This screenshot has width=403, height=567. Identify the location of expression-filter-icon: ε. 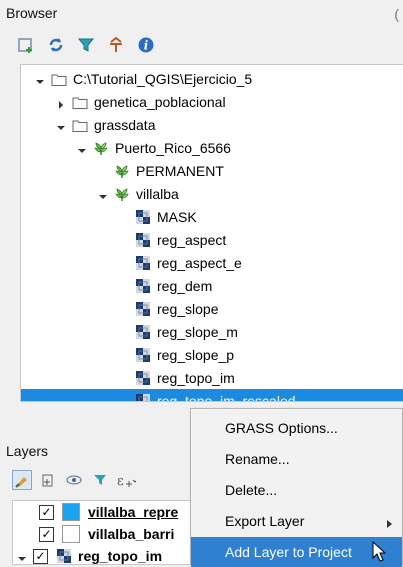
(126, 480).